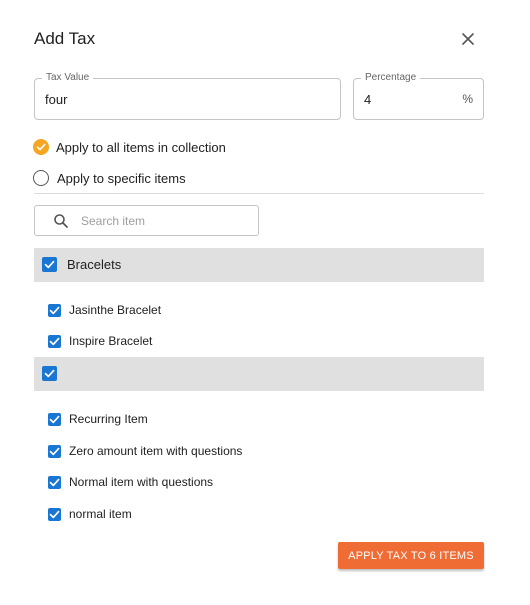  What do you see at coordinates (68, 78) in the screenshot?
I see `tax-value-label: Tax Value` at bounding box center [68, 78].